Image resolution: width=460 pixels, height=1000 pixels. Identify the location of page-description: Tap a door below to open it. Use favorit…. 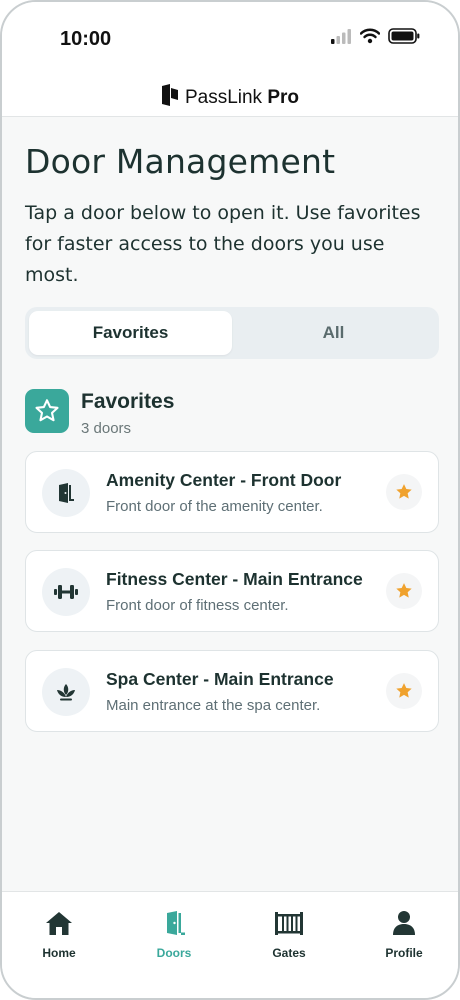
(223, 244).